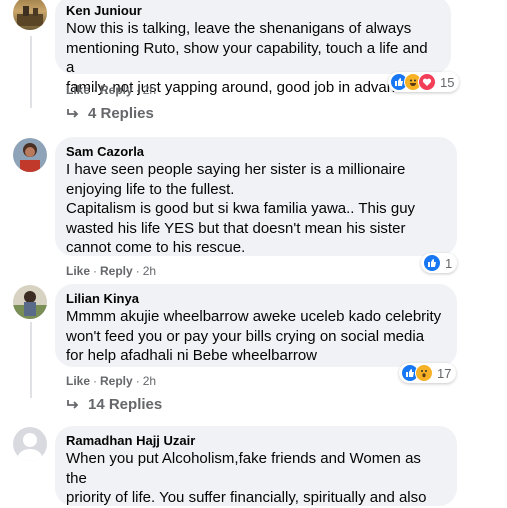 Image resolution: width=507 pixels, height=508 pixels. I want to click on reaction-count: 15, so click(447, 82).